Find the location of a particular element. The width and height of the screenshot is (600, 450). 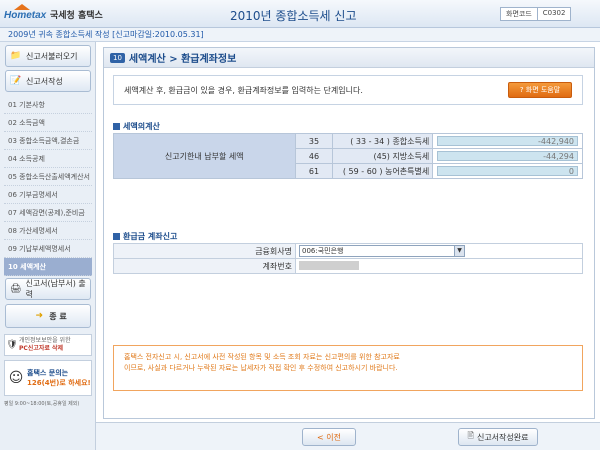

main-header: 10 세액계산 > 환급계좌정보 is located at coordinates (349, 58).